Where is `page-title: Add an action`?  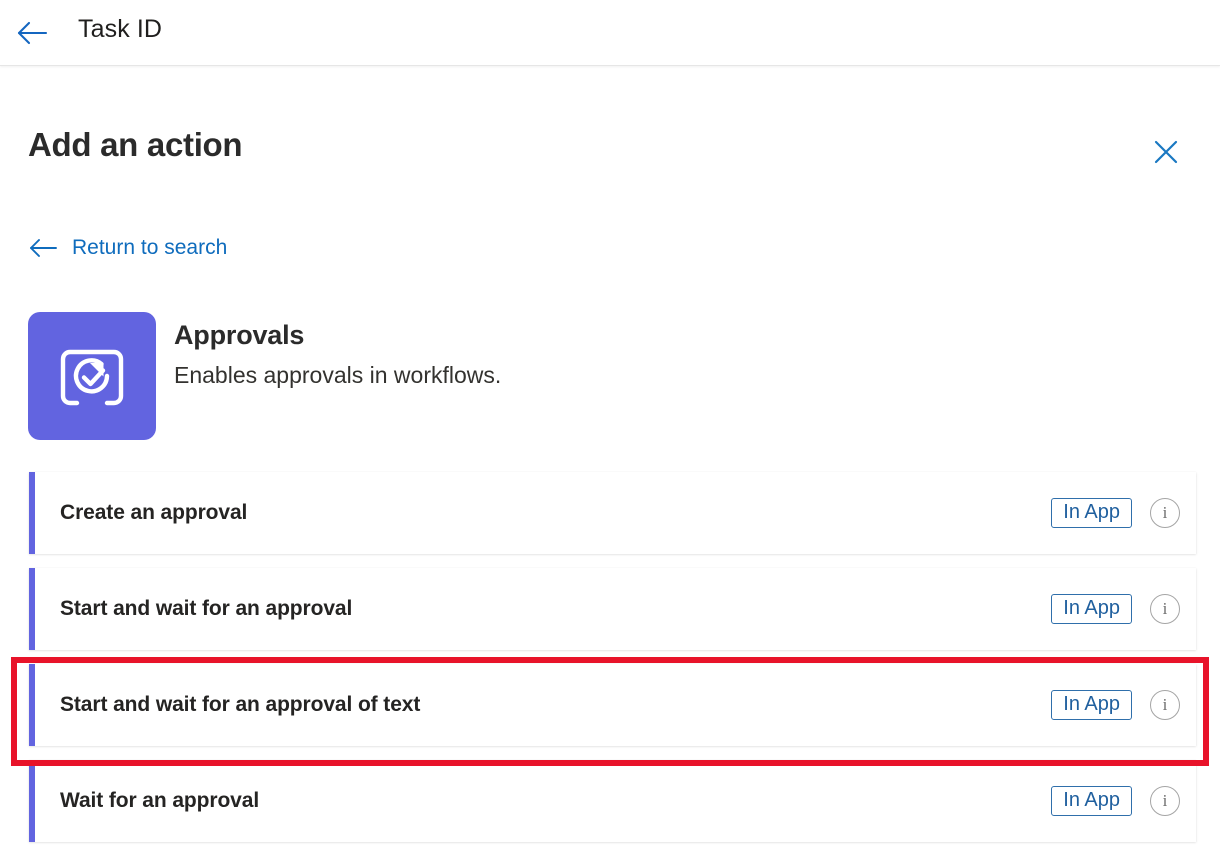 page-title: Add an action is located at coordinates (135, 144).